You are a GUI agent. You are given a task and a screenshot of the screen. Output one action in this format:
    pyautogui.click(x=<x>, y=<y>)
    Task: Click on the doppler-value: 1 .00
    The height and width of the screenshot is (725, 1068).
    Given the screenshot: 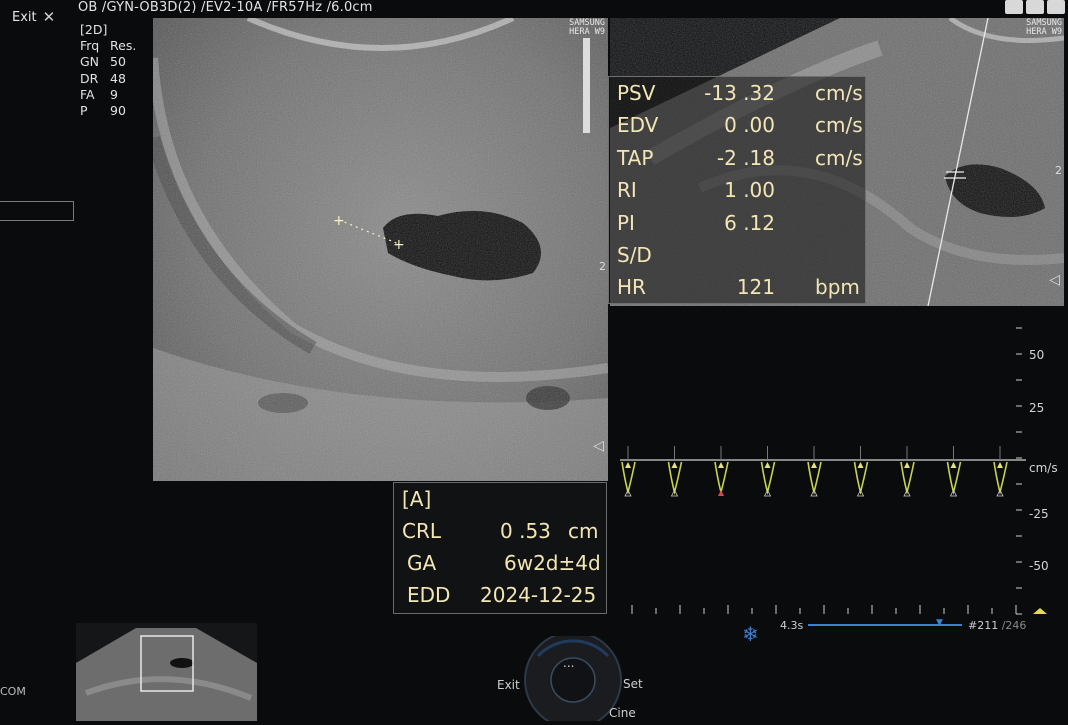 What is the action you would take?
    pyautogui.click(x=749, y=190)
    